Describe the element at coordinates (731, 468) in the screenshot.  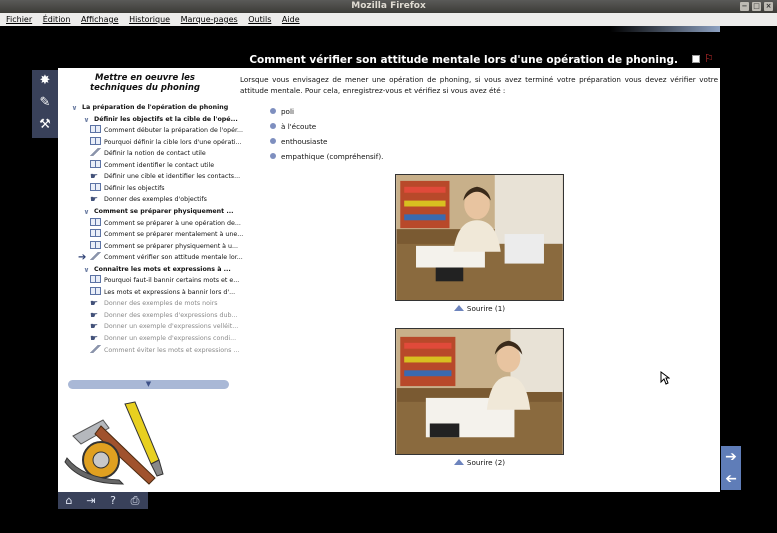
I see `page-navigation: ➔ ➔` at that location.